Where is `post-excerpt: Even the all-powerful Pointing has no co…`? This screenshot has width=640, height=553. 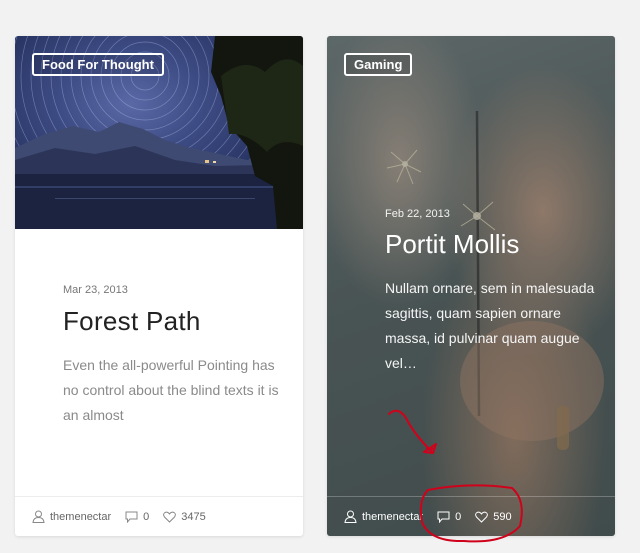 post-excerpt: Even the all-powerful Pointing has no co… is located at coordinates (171, 390).